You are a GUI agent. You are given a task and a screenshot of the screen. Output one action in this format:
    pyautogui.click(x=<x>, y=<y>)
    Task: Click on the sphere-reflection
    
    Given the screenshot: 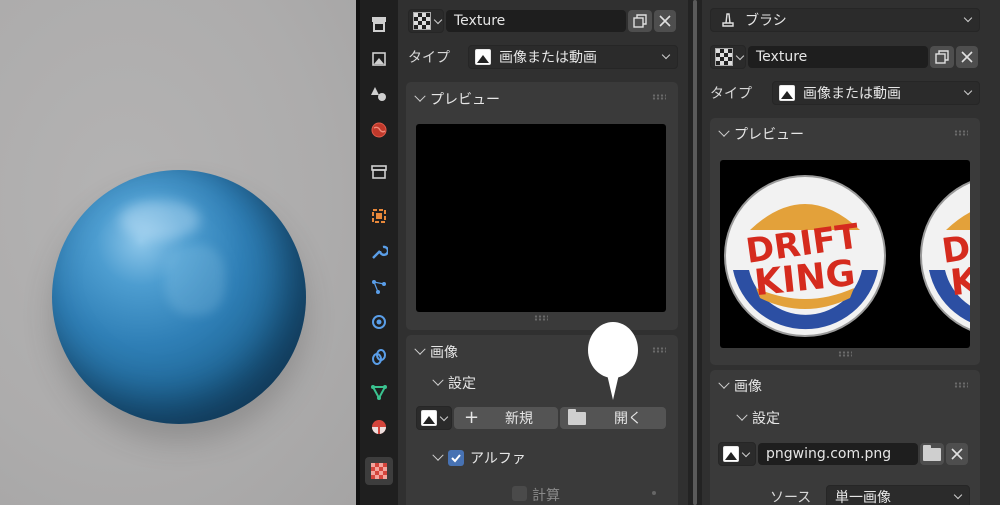 What is the action you would take?
    pyautogui.click(x=195, y=280)
    